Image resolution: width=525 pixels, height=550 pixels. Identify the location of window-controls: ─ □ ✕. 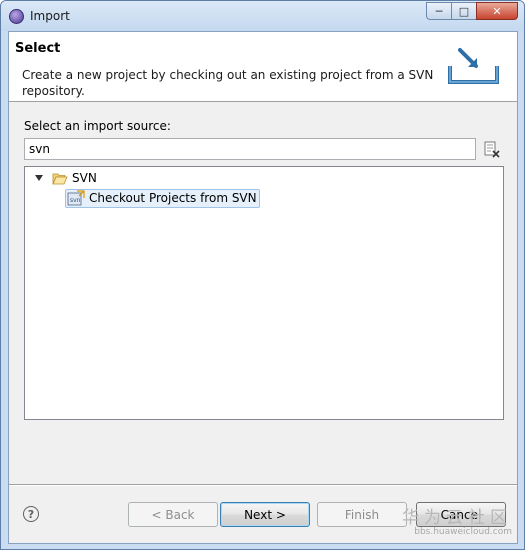
(472, 11).